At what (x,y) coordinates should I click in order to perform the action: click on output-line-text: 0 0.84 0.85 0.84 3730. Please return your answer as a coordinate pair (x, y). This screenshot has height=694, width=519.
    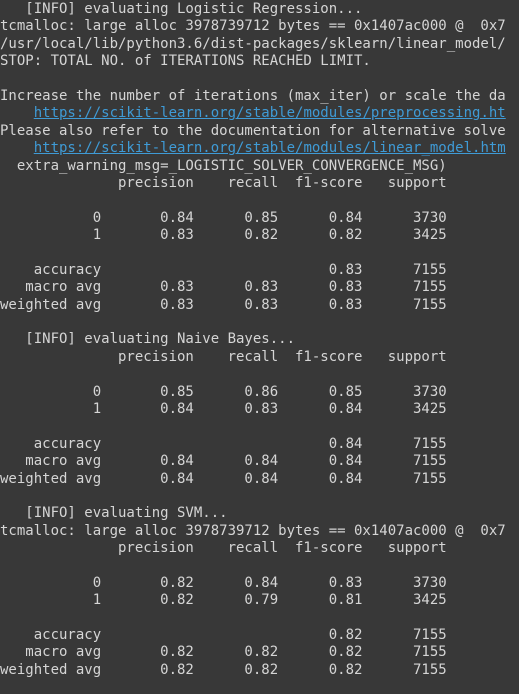
    Looking at the image, I should click on (223, 217).